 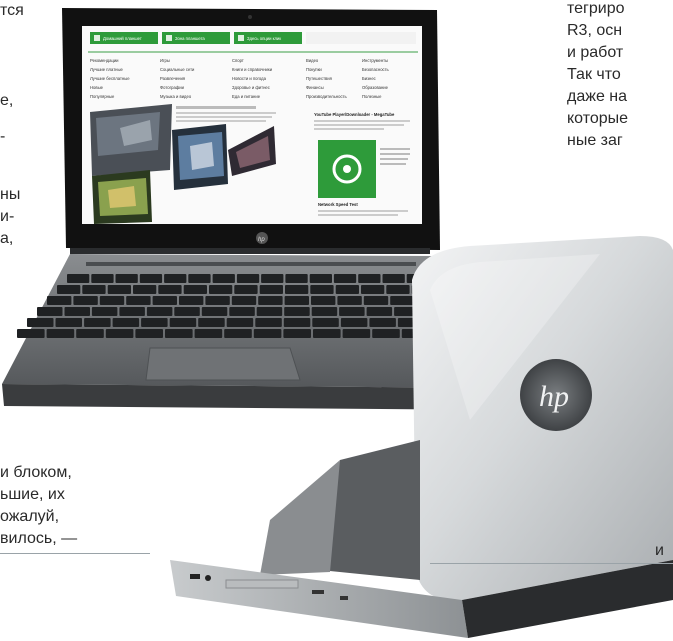 What do you see at coordinates (36, 472) in the screenshot?
I see `left-bottom-line-1: и блоком,` at bounding box center [36, 472].